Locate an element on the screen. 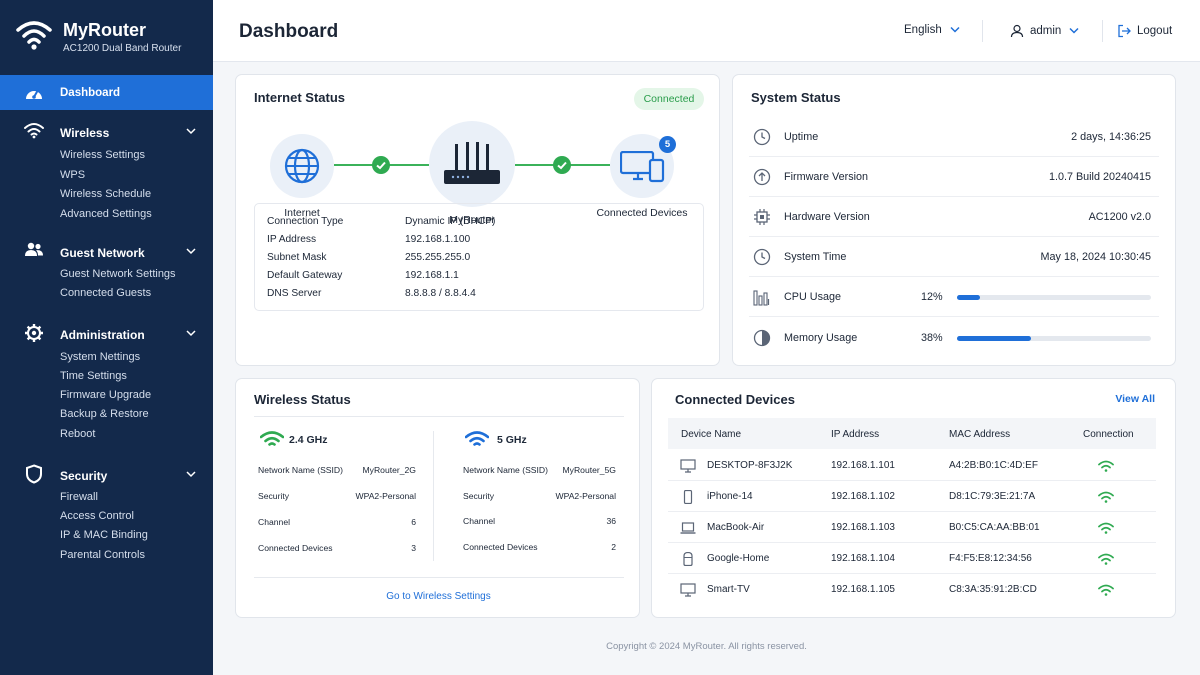 Image resolution: width=1200 pixels, height=675 pixels. wifi-logo-icon is located at coordinates (34, 35).